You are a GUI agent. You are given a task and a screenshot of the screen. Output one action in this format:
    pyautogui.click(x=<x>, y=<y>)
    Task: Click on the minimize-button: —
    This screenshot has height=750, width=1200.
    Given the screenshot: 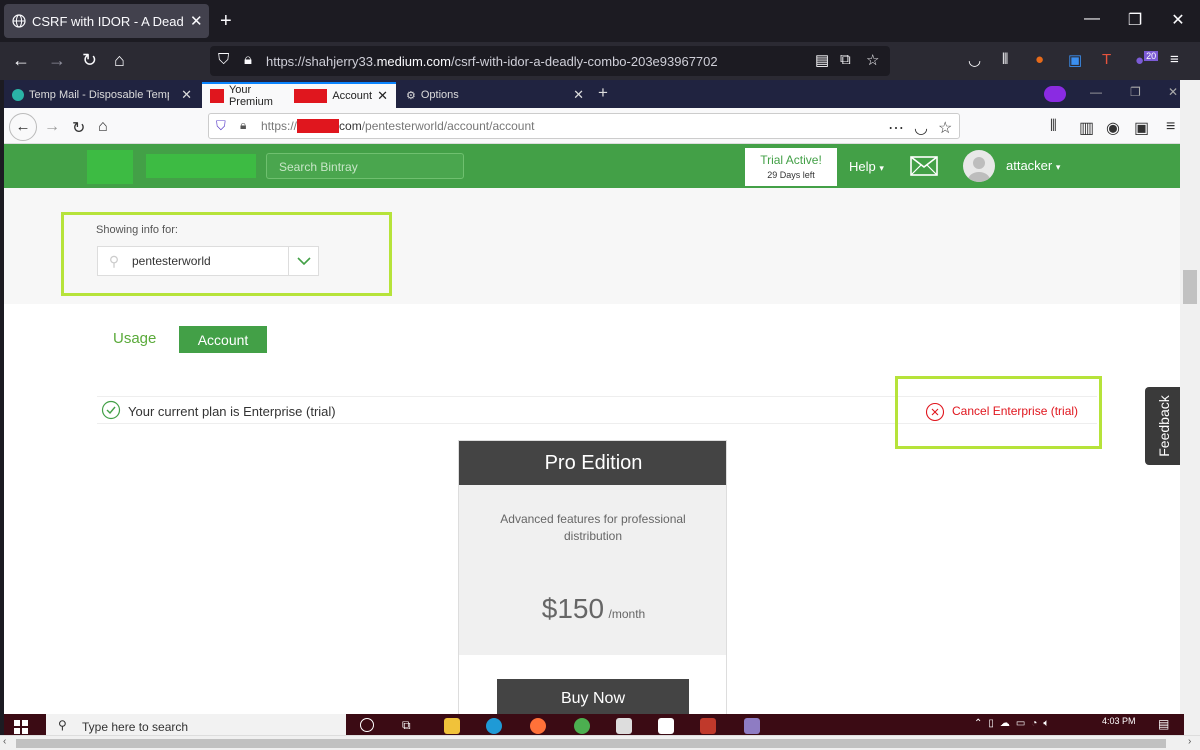 What is the action you would take?
    pyautogui.click(x=1092, y=19)
    